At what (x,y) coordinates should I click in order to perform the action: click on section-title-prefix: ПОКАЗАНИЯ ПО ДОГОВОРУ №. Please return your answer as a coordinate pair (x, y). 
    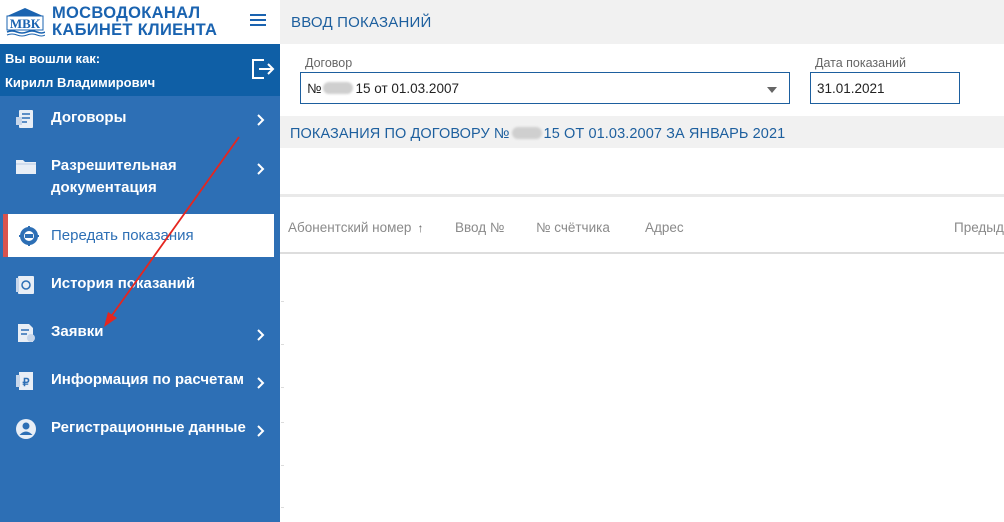
    Looking at the image, I should click on (400, 134).